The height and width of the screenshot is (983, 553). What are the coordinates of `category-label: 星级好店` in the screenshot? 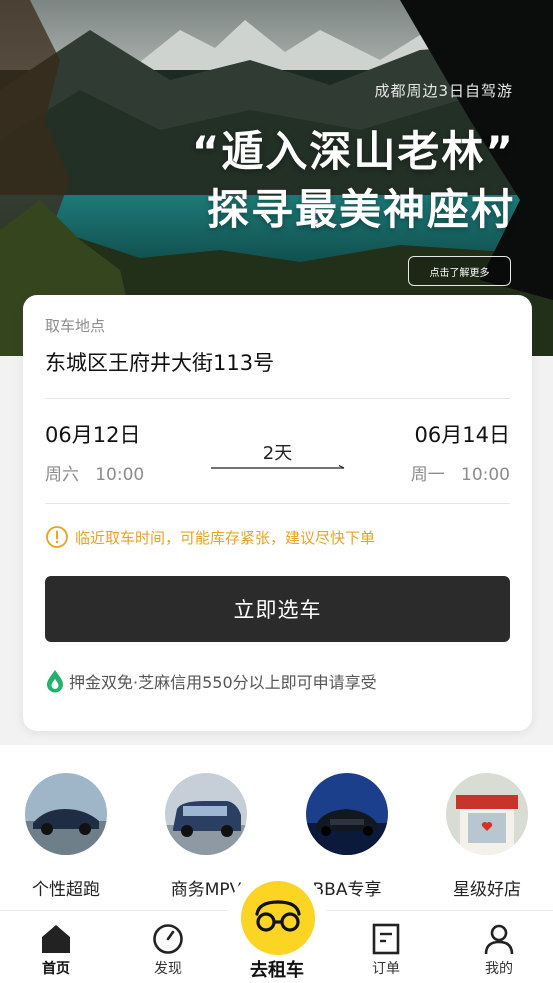 It's located at (487, 890).